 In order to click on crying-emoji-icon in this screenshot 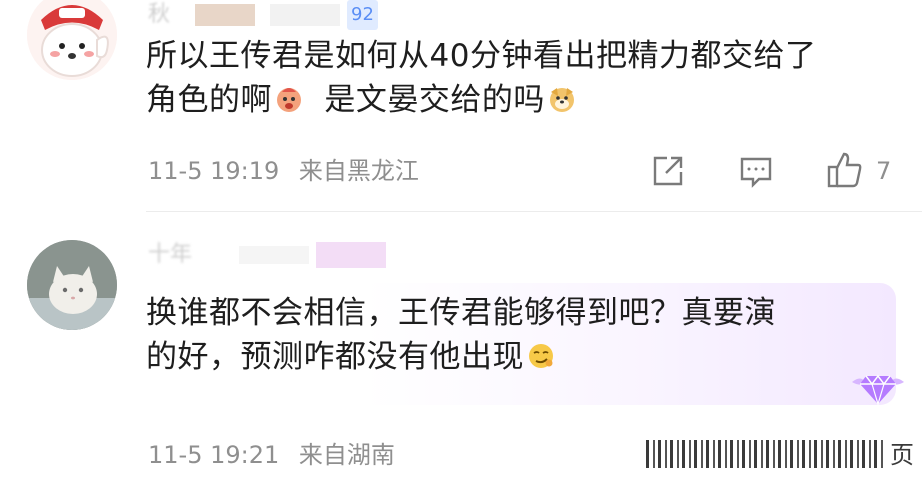, I will do `click(289, 97)`.